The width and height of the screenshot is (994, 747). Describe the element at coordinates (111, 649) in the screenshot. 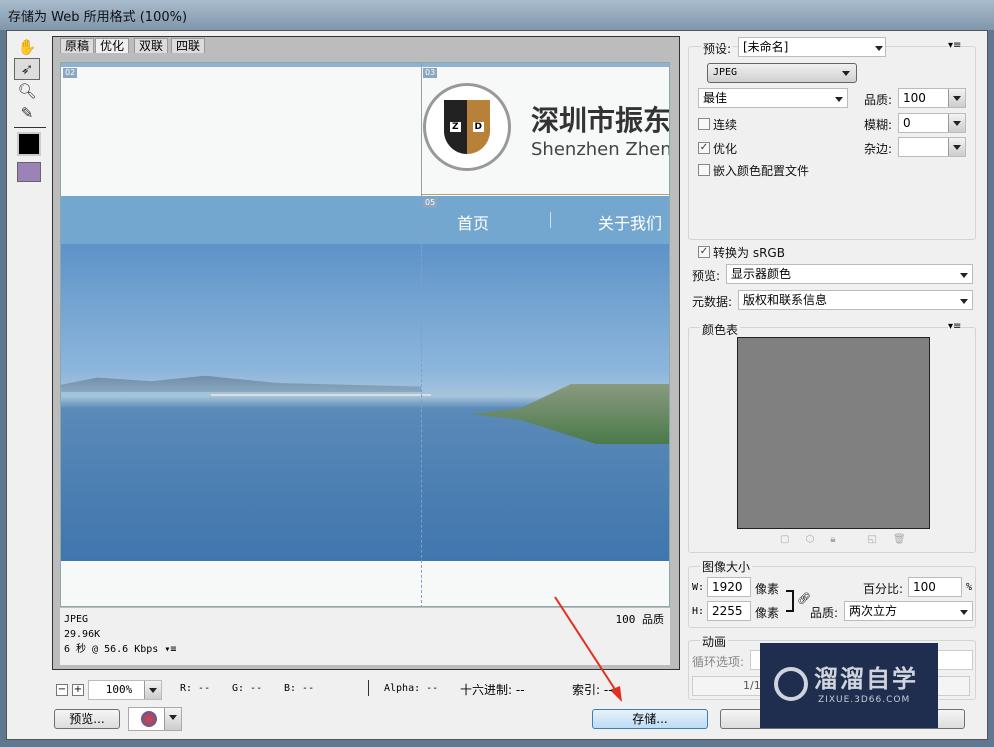

I see `info-download-time: 6 秒 @ 56.6 Kbps` at that location.